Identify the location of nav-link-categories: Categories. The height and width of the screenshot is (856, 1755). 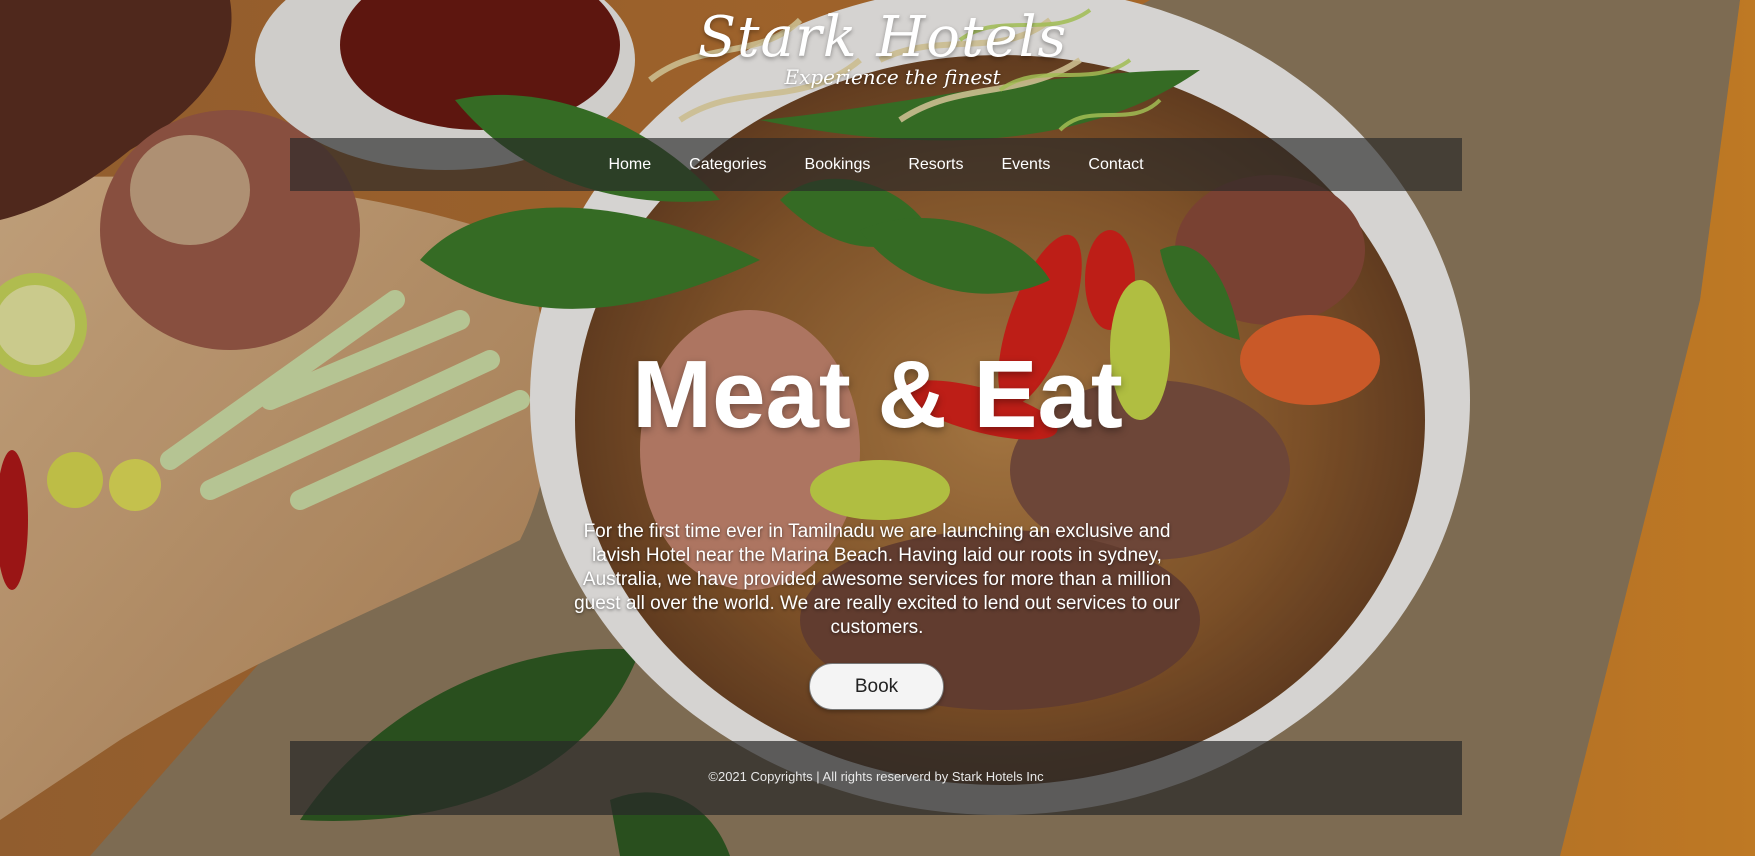
(727, 164).